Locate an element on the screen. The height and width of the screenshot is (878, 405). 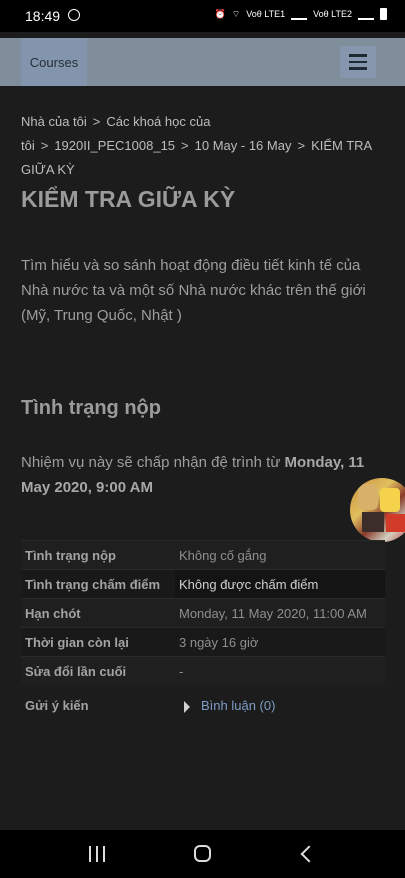
table-row: Hạn chót Monday, 11 May 2020, 11:00 AM is located at coordinates (203, 613).